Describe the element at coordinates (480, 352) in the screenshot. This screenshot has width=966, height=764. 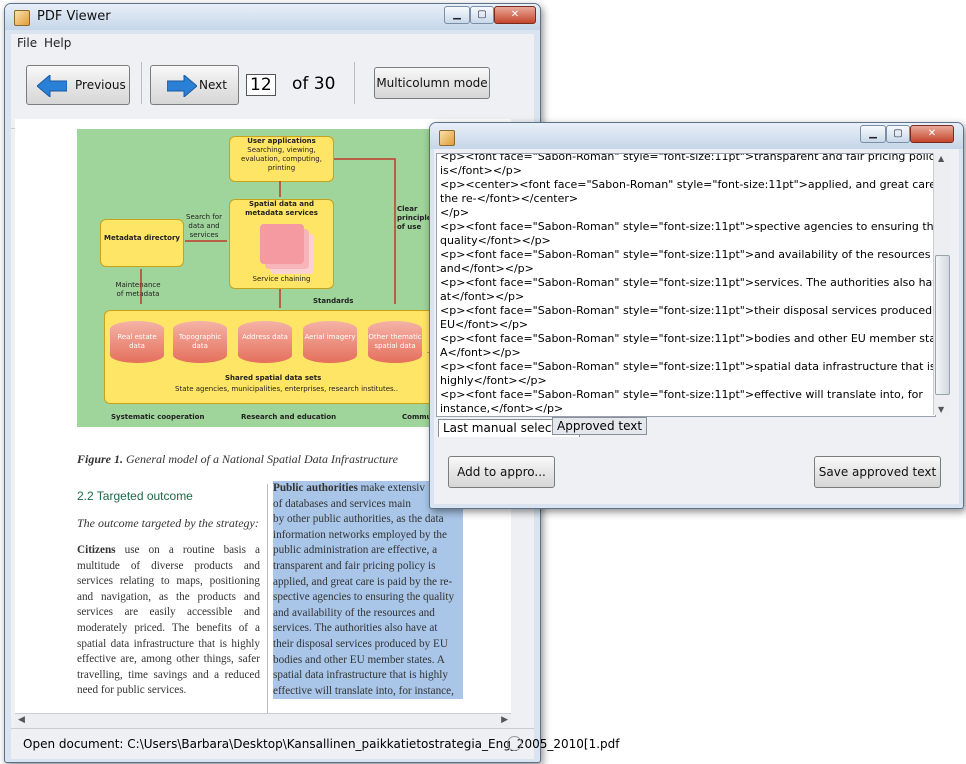
I see `html-line: A</font></p>` at that location.